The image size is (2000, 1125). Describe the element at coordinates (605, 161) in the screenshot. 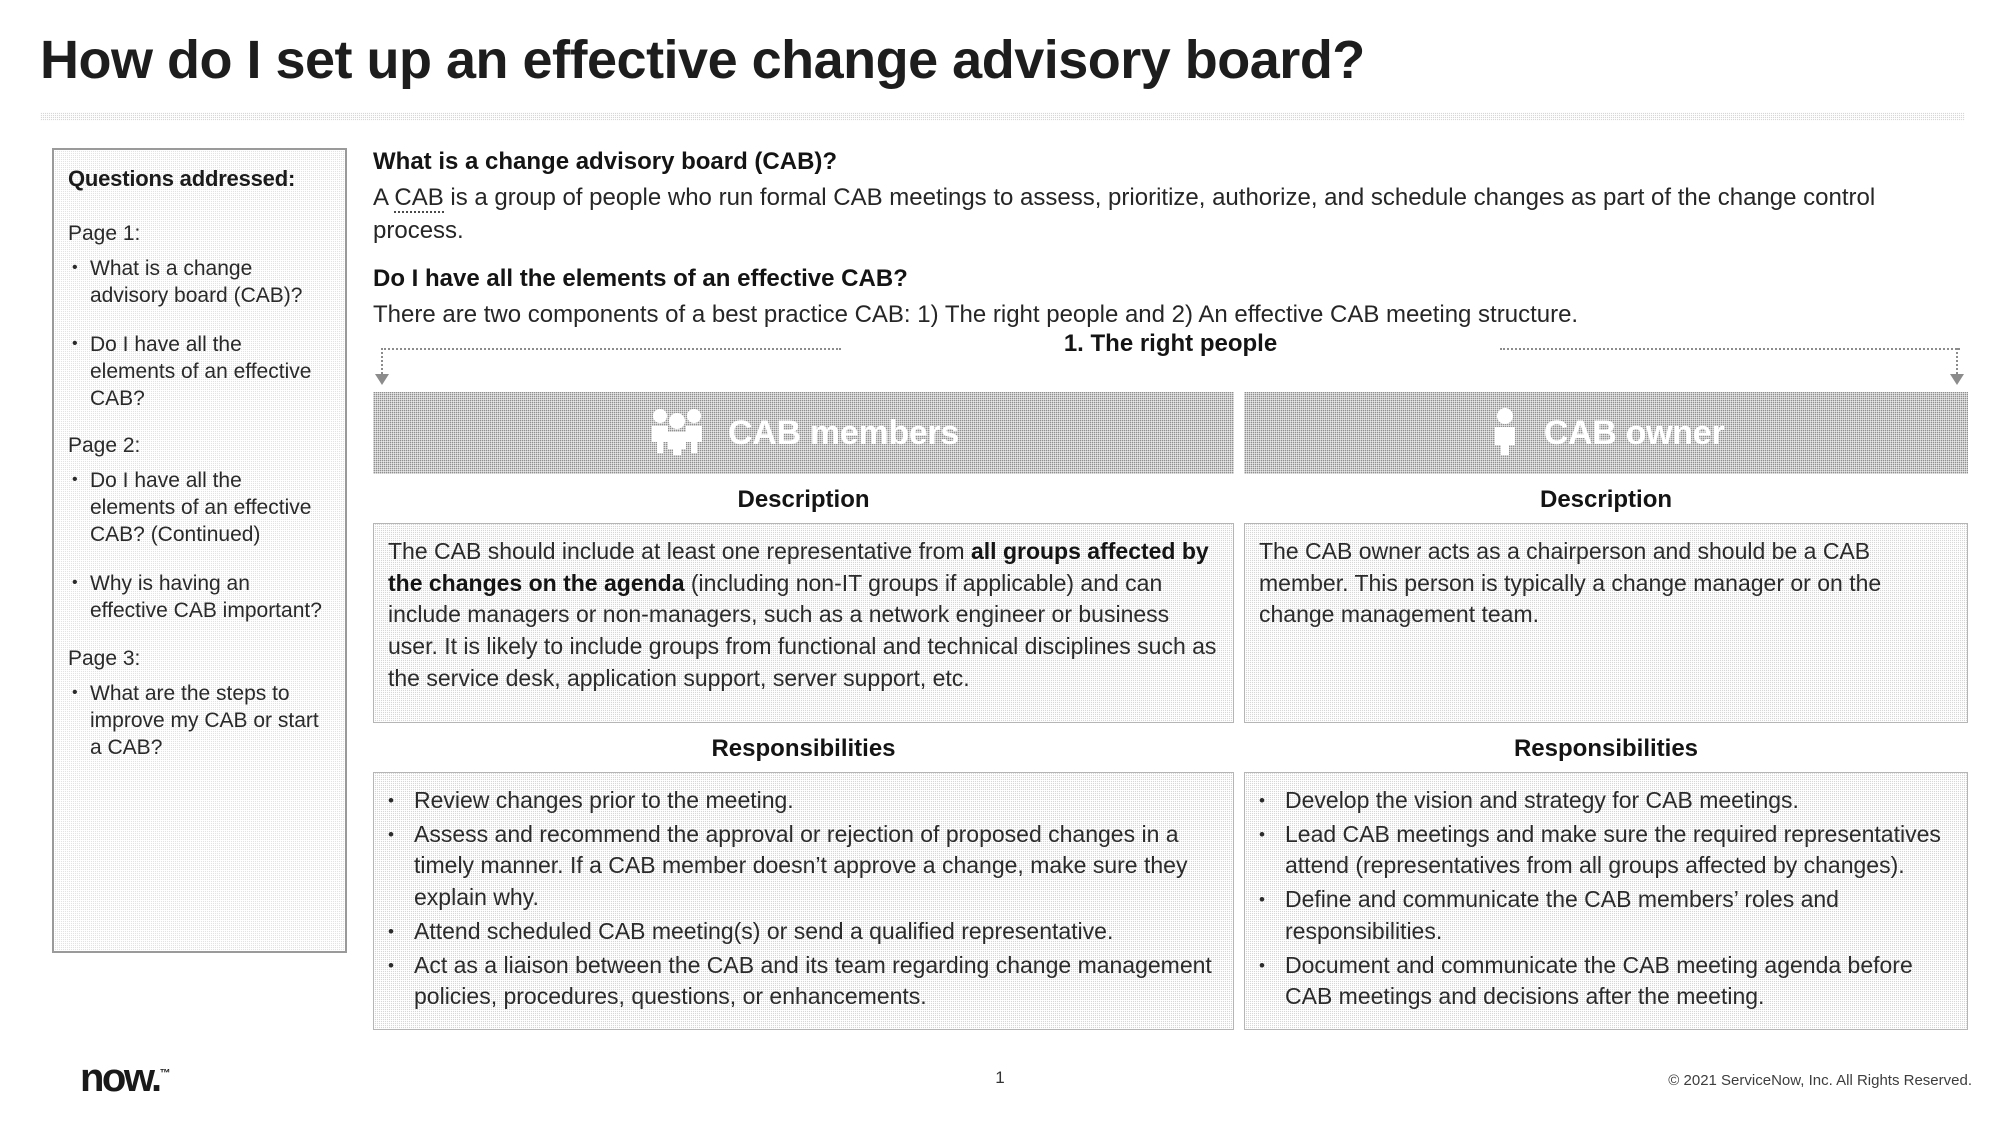

I see `question-1-heading: What is a change advisory board (CAB)?` at that location.